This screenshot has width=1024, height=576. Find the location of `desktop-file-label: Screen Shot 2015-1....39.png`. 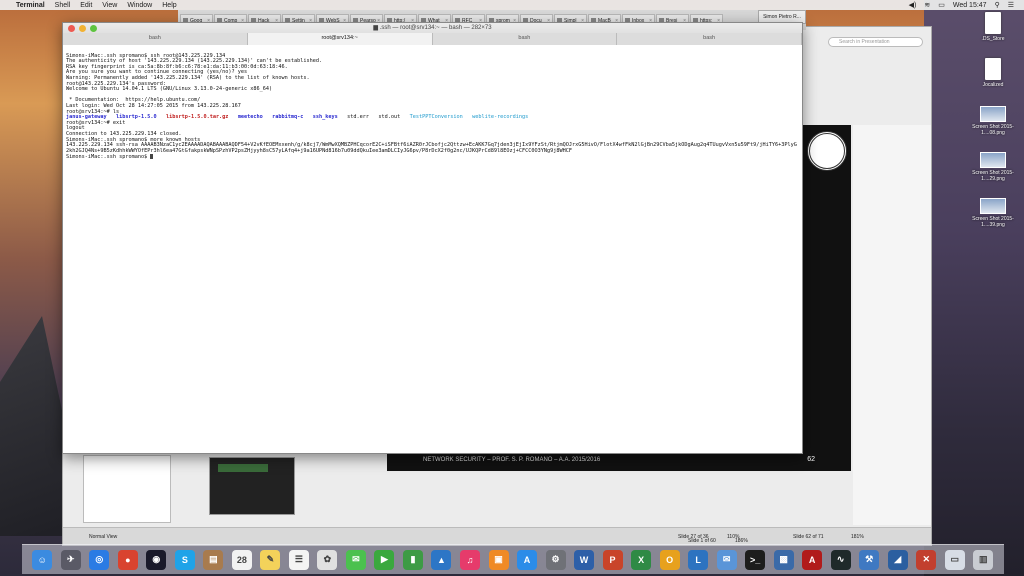

desktop-file-label: Screen Shot 2015-1....39.png is located at coordinates (993, 222).